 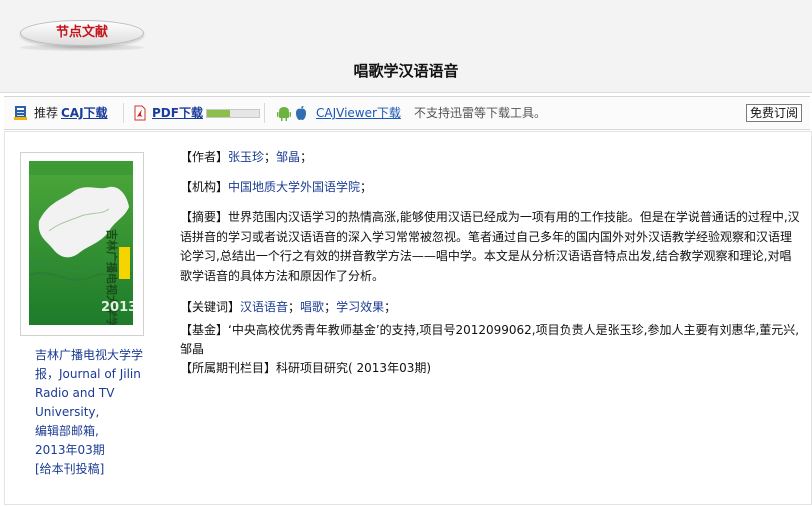 What do you see at coordinates (95, 393) in the screenshot?
I see `journal-name-line3: Radio and TV` at bounding box center [95, 393].